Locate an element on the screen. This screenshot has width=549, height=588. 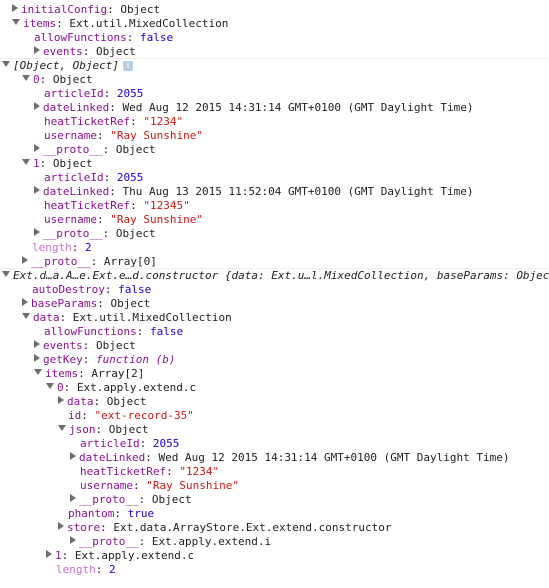
tree-row: __proto__: Ext.apply.extend.i is located at coordinates (274, 542).